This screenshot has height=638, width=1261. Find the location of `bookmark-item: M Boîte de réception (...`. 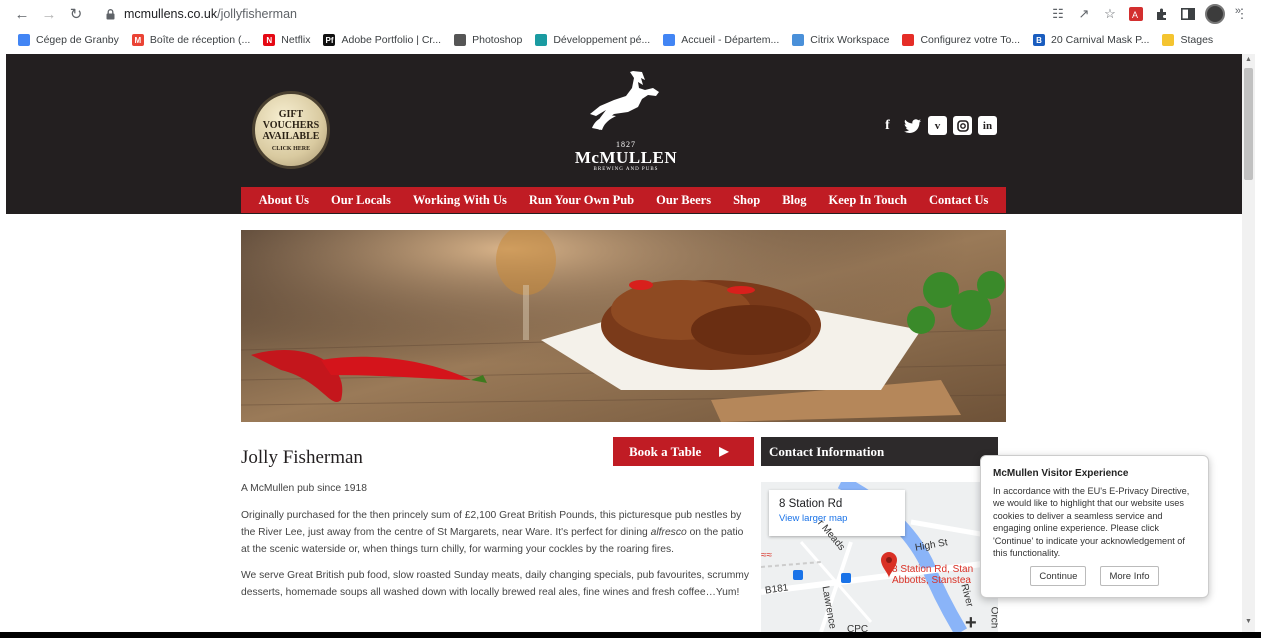

bookmark-item: M Boîte de réception (... is located at coordinates (191, 40).